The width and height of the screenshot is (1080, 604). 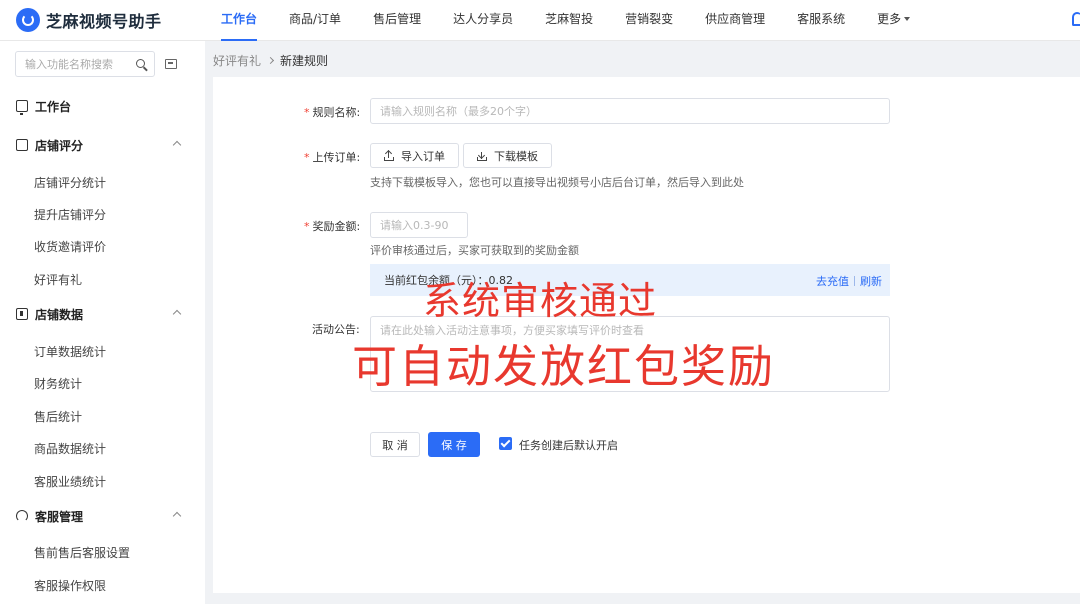 I want to click on upload-icon, so click(x=389, y=155).